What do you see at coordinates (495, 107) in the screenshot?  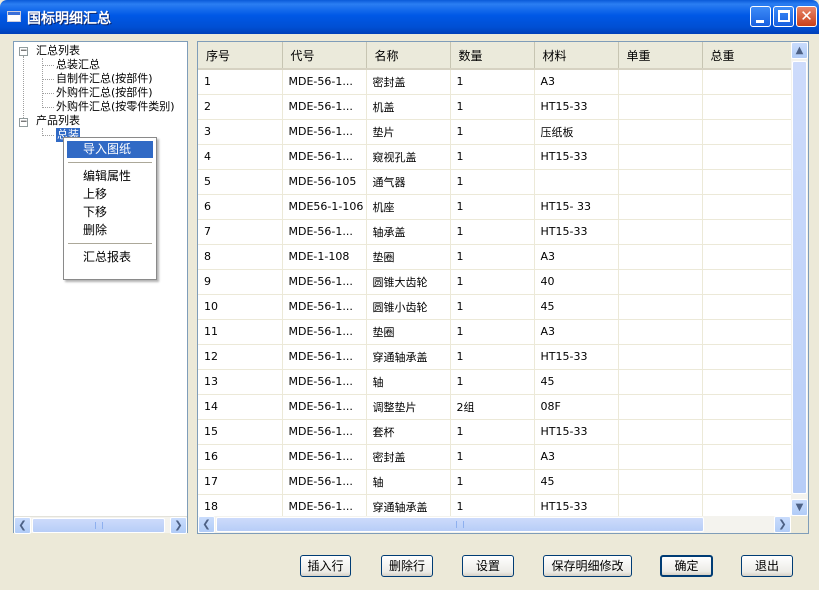 I see `table-row: 2 MDE-56-1... 机盖 1 HT15-33` at bounding box center [495, 107].